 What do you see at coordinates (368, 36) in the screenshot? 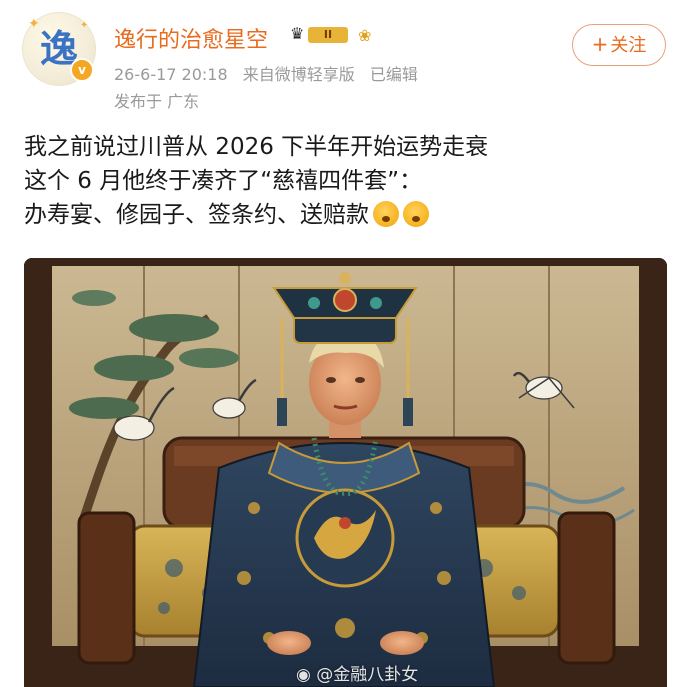
I see `medal-icon: ❀` at bounding box center [368, 36].